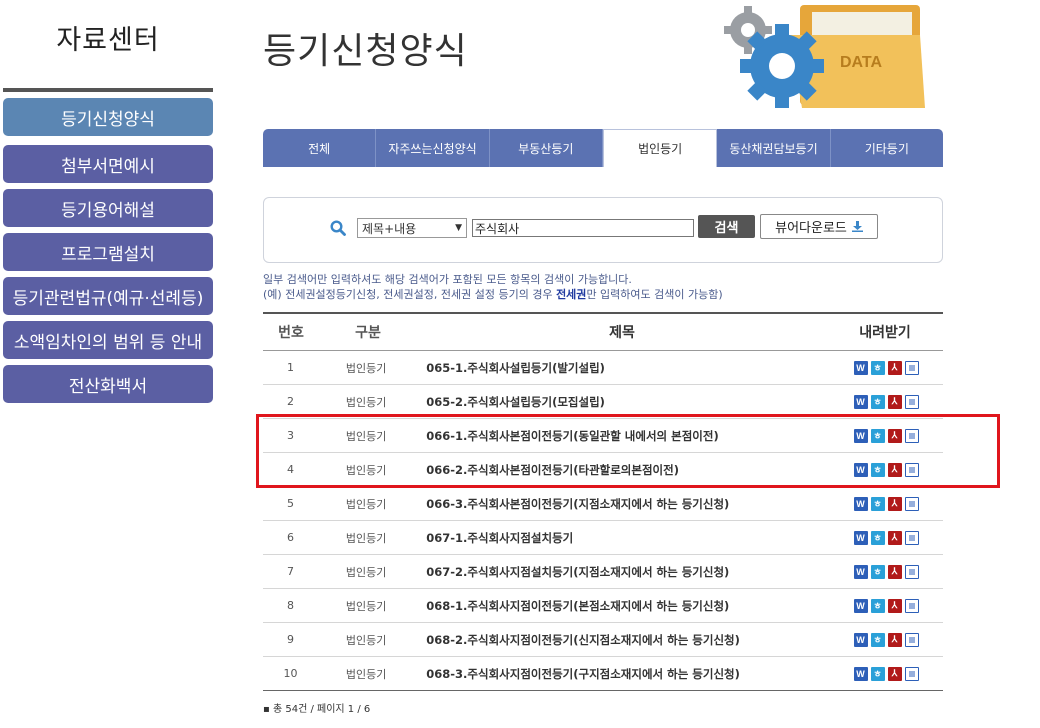  What do you see at coordinates (366, 470) in the screenshot?
I see `row-category: 법인등기` at bounding box center [366, 470].